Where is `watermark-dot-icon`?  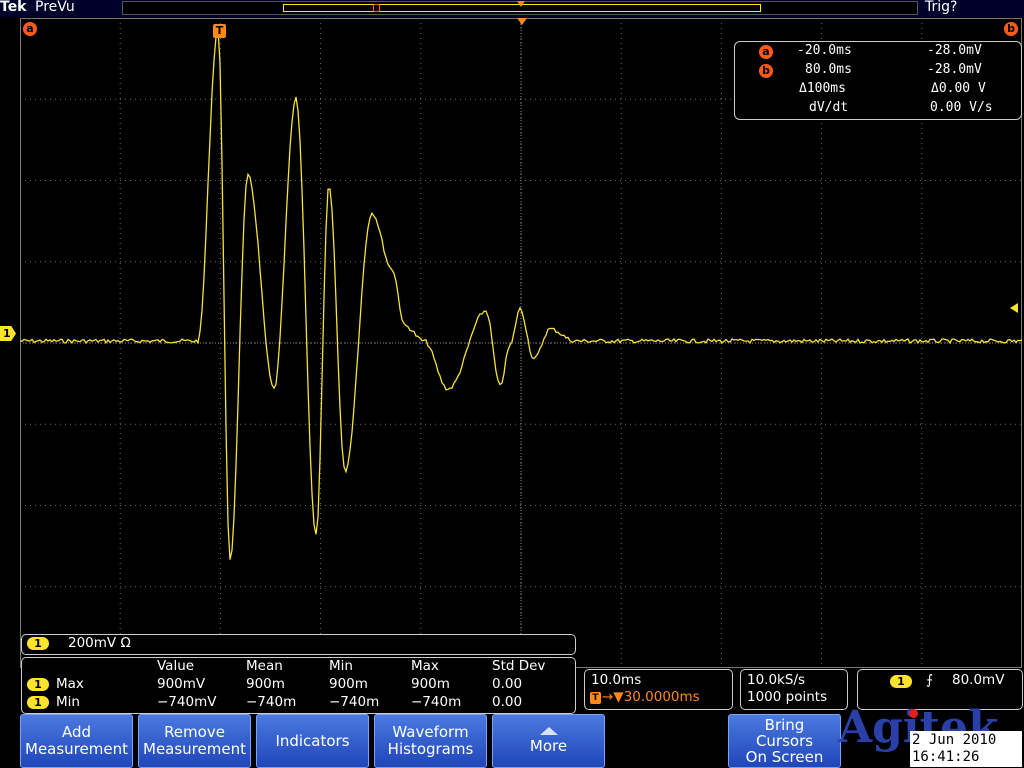 watermark-dot-icon is located at coordinates (913, 713).